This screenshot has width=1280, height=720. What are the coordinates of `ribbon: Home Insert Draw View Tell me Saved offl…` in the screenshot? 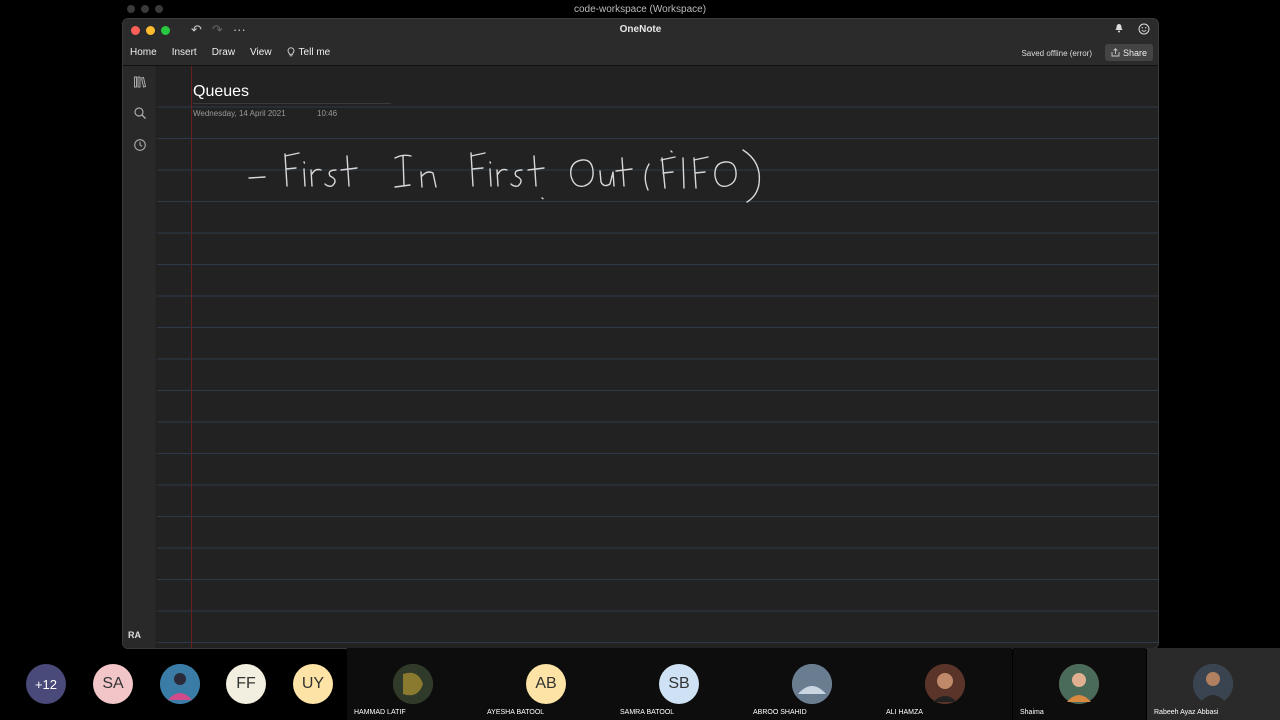 It's located at (640, 53).